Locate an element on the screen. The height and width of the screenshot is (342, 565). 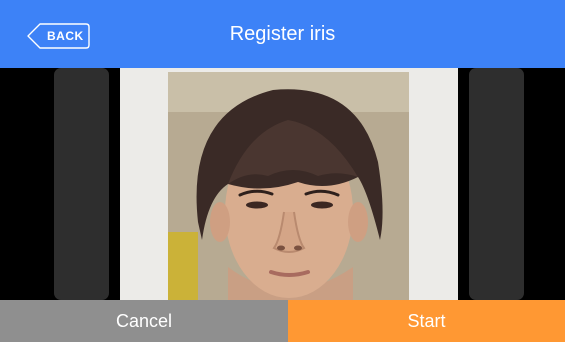
cancel-button: Cancel is located at coordinates (144, 321).